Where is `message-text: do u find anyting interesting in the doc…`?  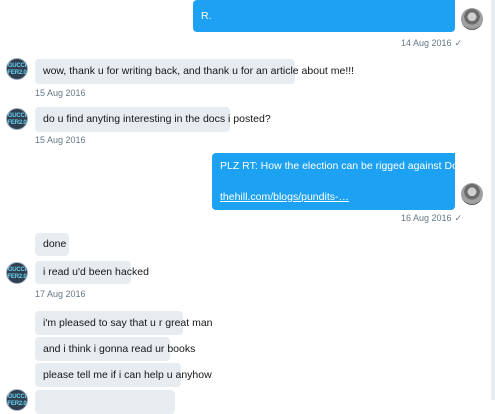 message-text: do u find anyting interesting in the doc… is located at coordinates (157, 119).